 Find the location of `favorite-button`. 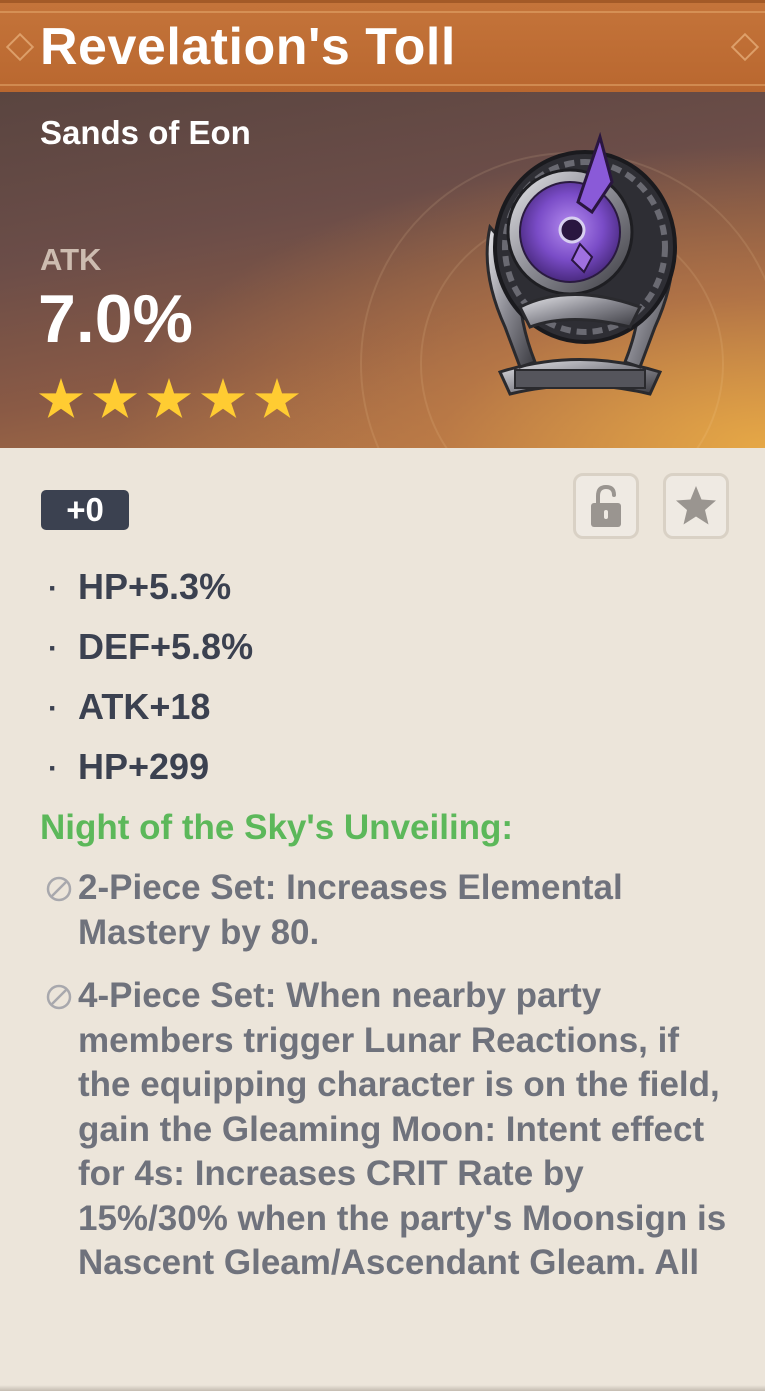

favorite-button is located at coordinates (696, 506).